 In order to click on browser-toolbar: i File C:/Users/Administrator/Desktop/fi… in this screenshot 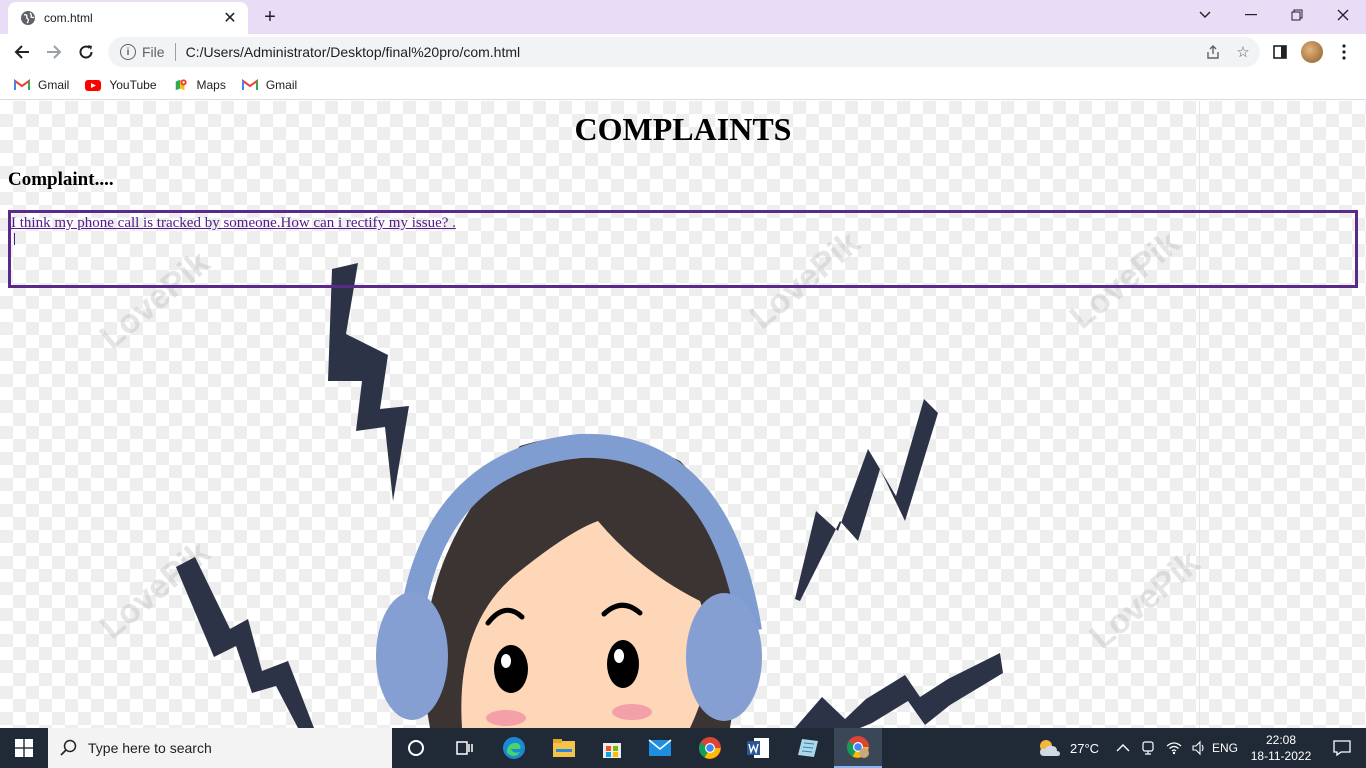, I will do `click(683, 52)`.